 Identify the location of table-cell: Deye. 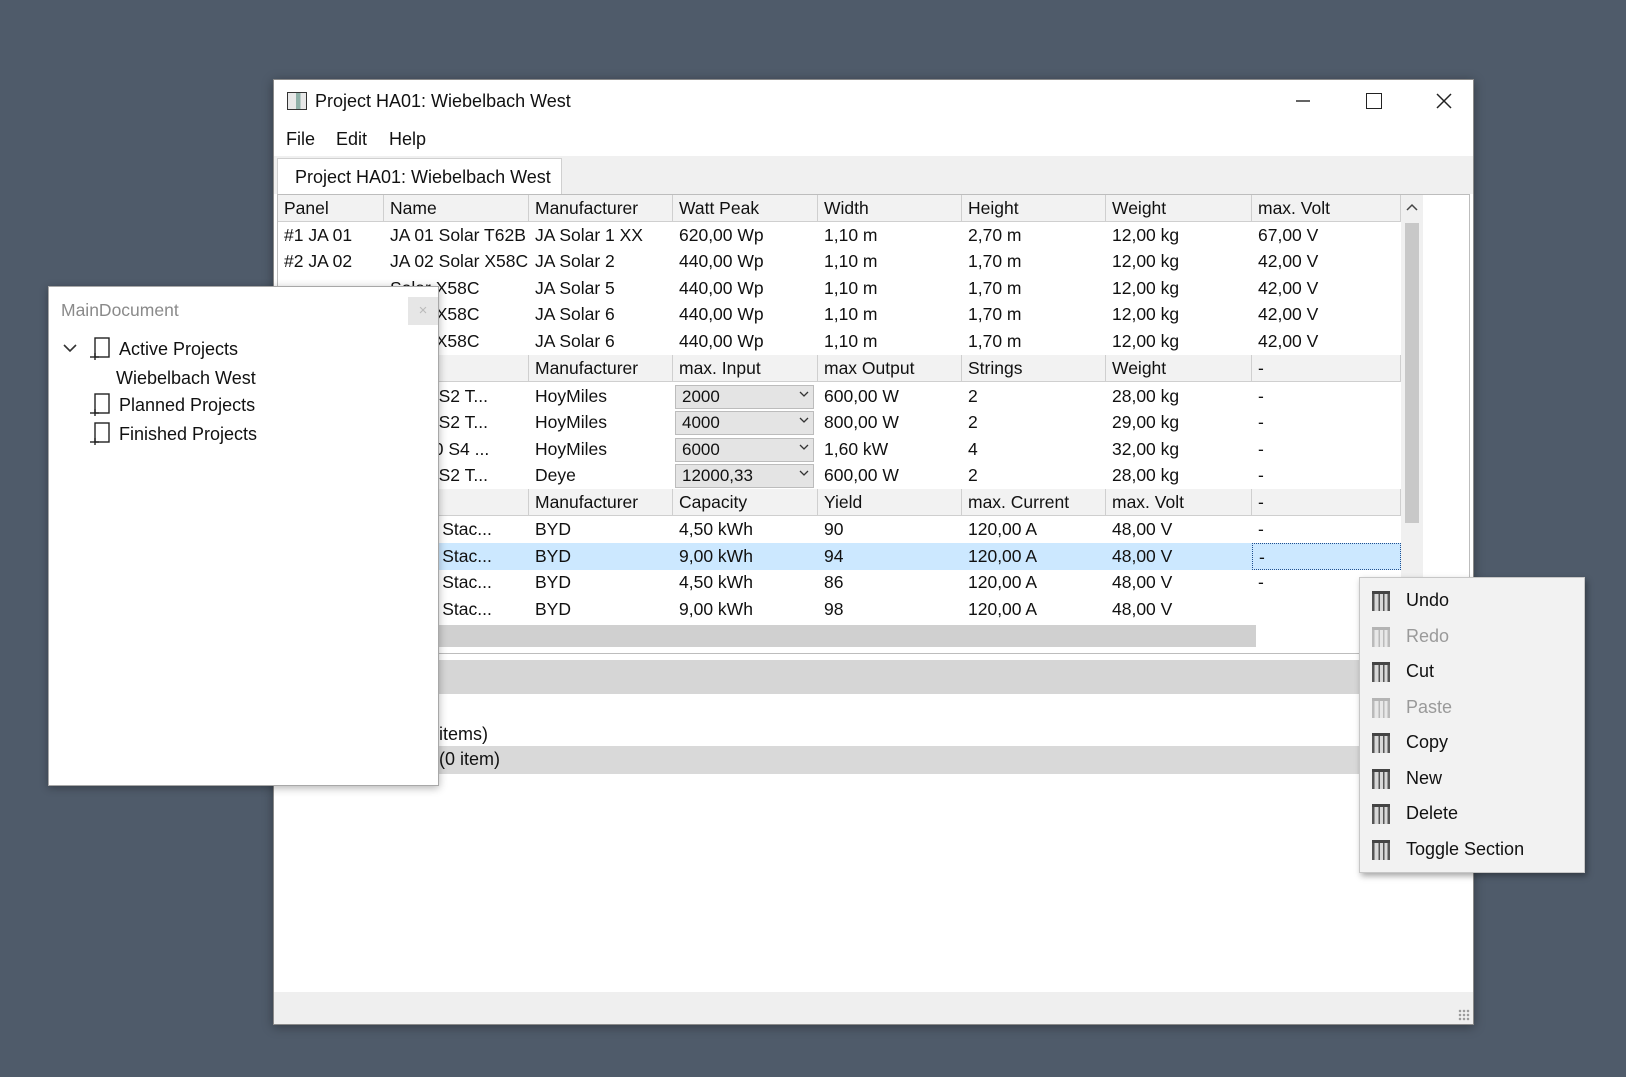
(601, 475).